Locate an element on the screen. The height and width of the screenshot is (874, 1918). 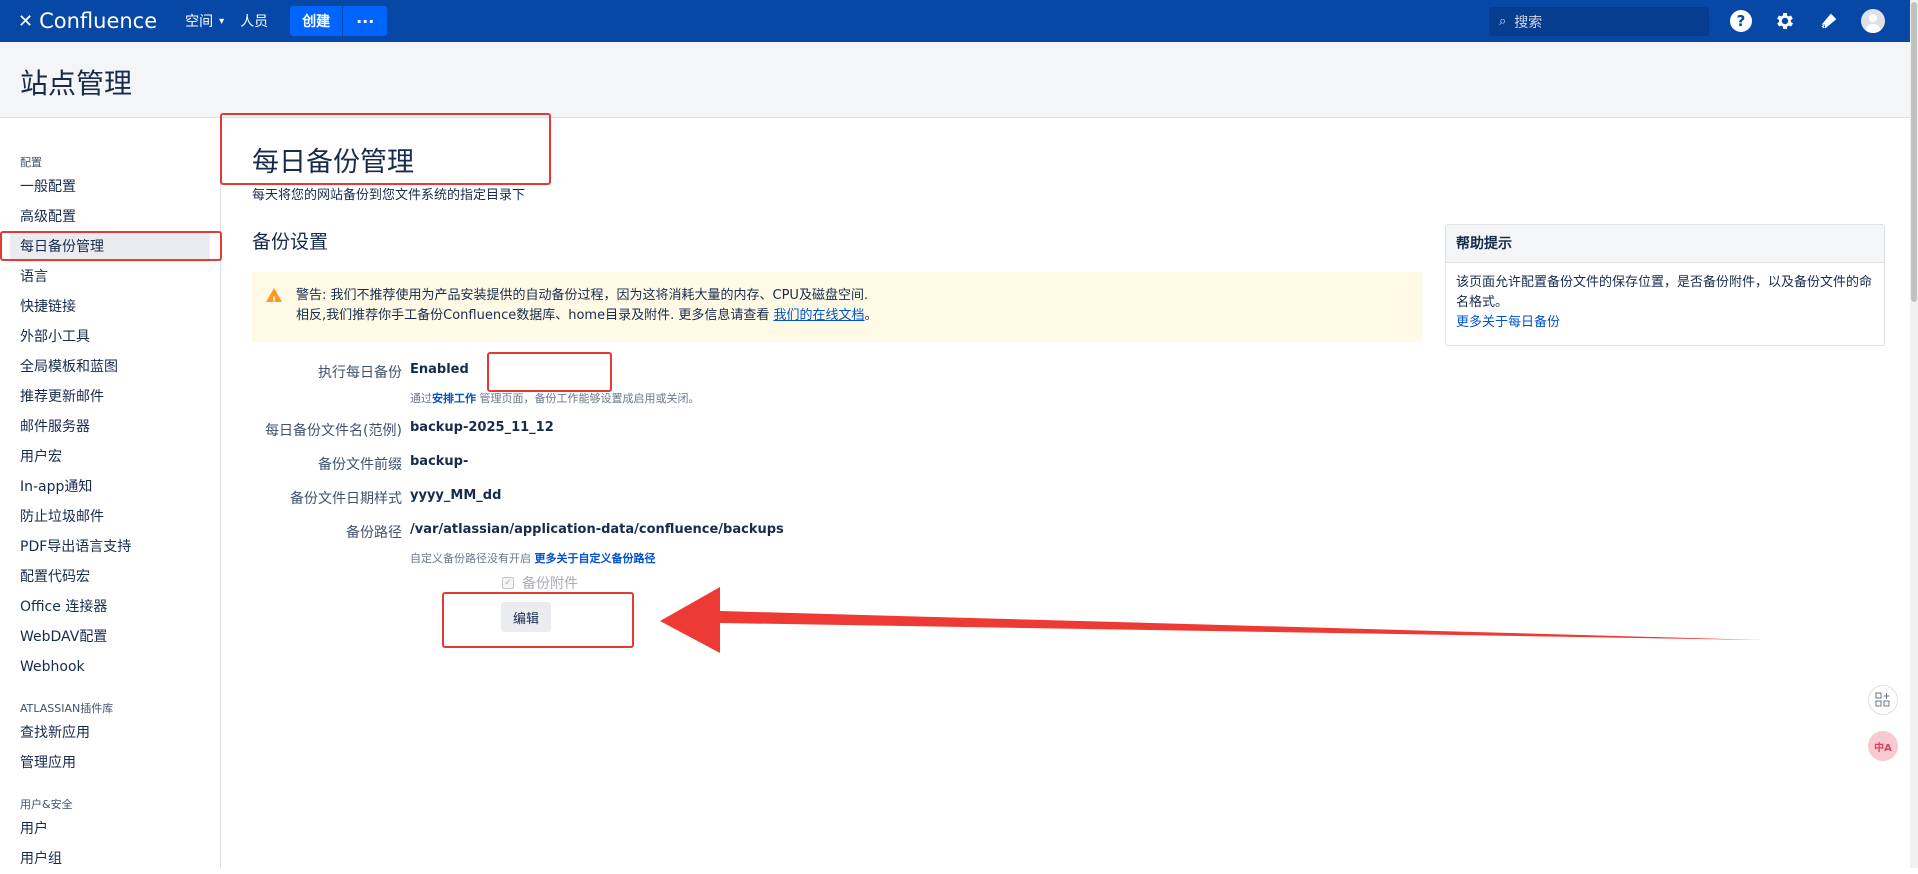
attachments-checkbox-row: ✓ 备份附件 is located at coordinates (540, 583).